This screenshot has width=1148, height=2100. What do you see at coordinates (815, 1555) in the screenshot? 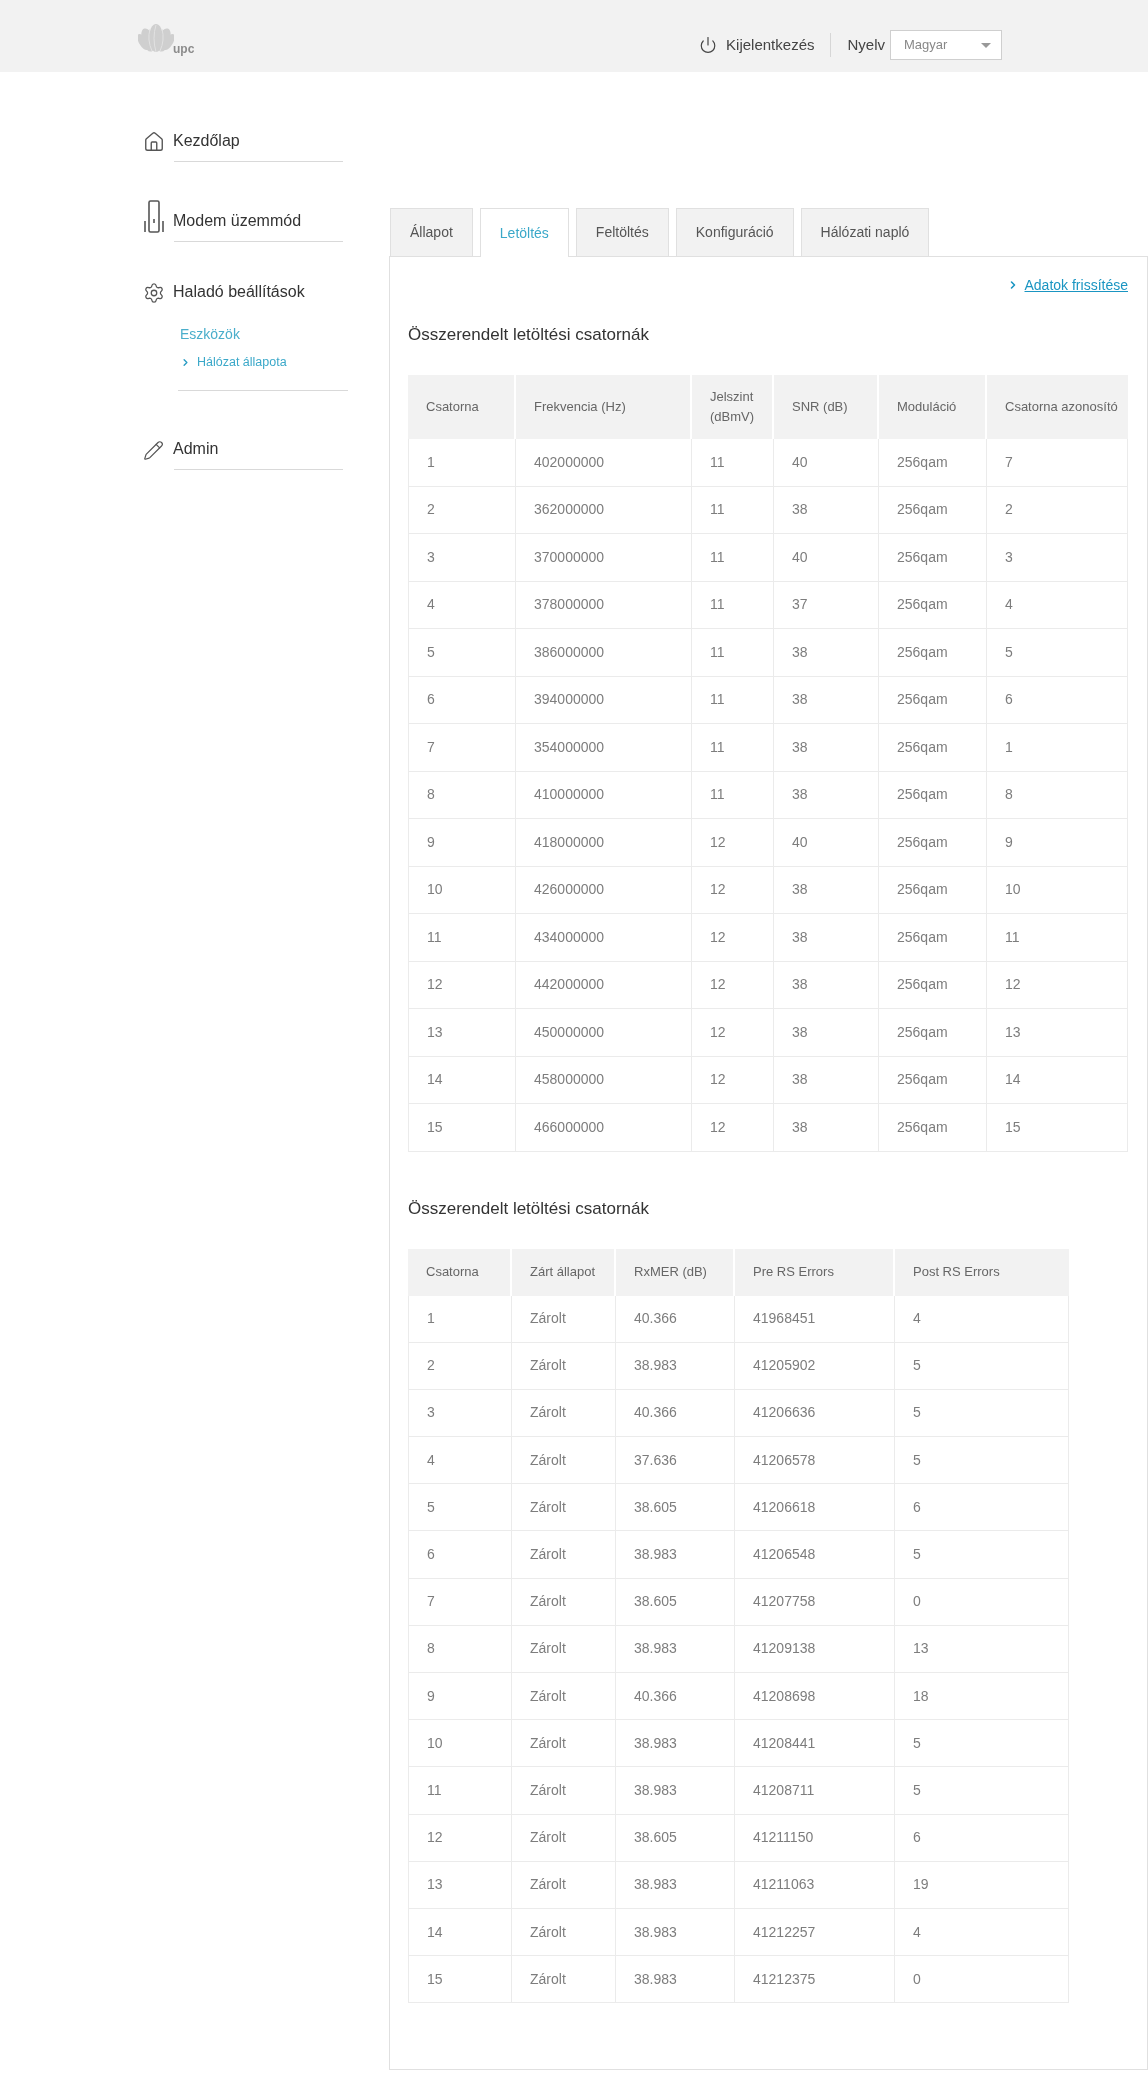
I see `table-cell: 41206548` at bounding box center [815, 1555].